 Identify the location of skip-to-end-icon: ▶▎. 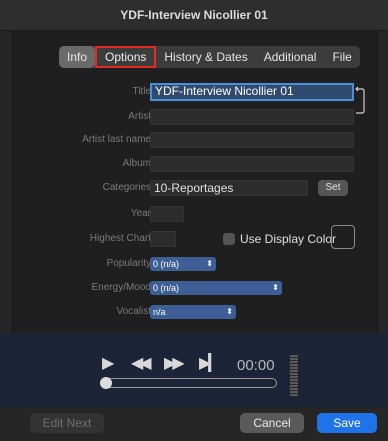
(210, 363).